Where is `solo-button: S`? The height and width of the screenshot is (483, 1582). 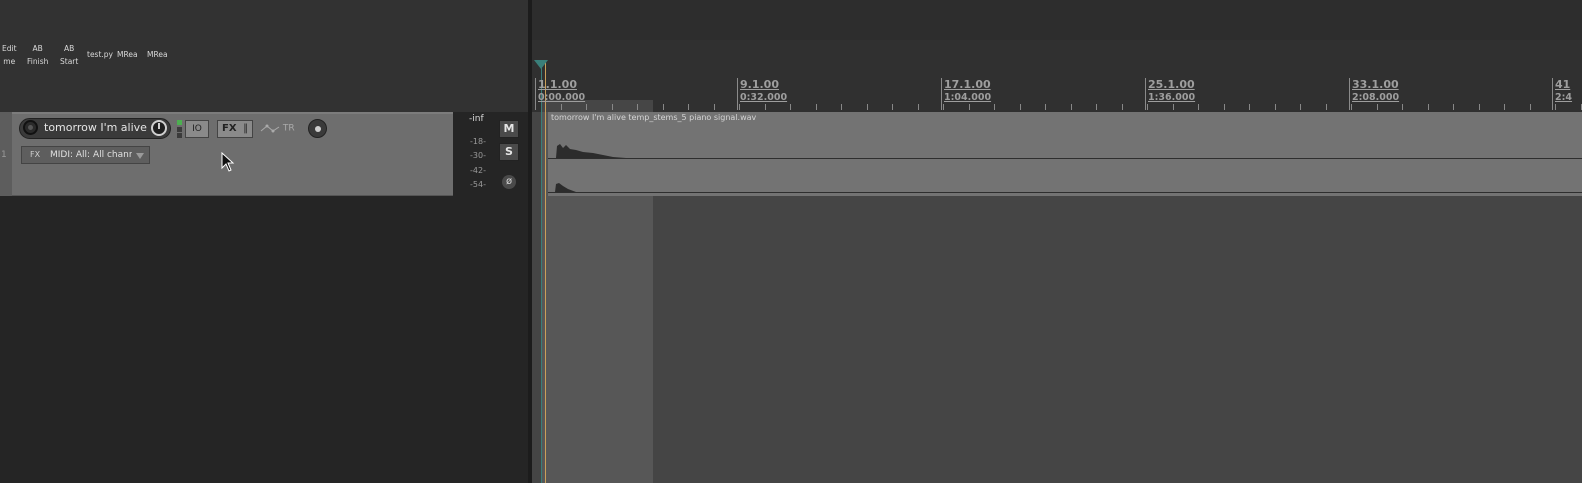 solo-button: S is located at coordinates (509, 152).